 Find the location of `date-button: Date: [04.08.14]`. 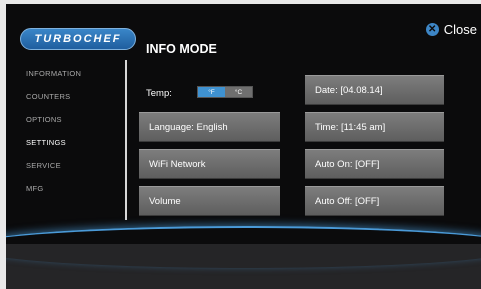

date-button: Date: [04.08.14] is located at coordinates (374, 90).